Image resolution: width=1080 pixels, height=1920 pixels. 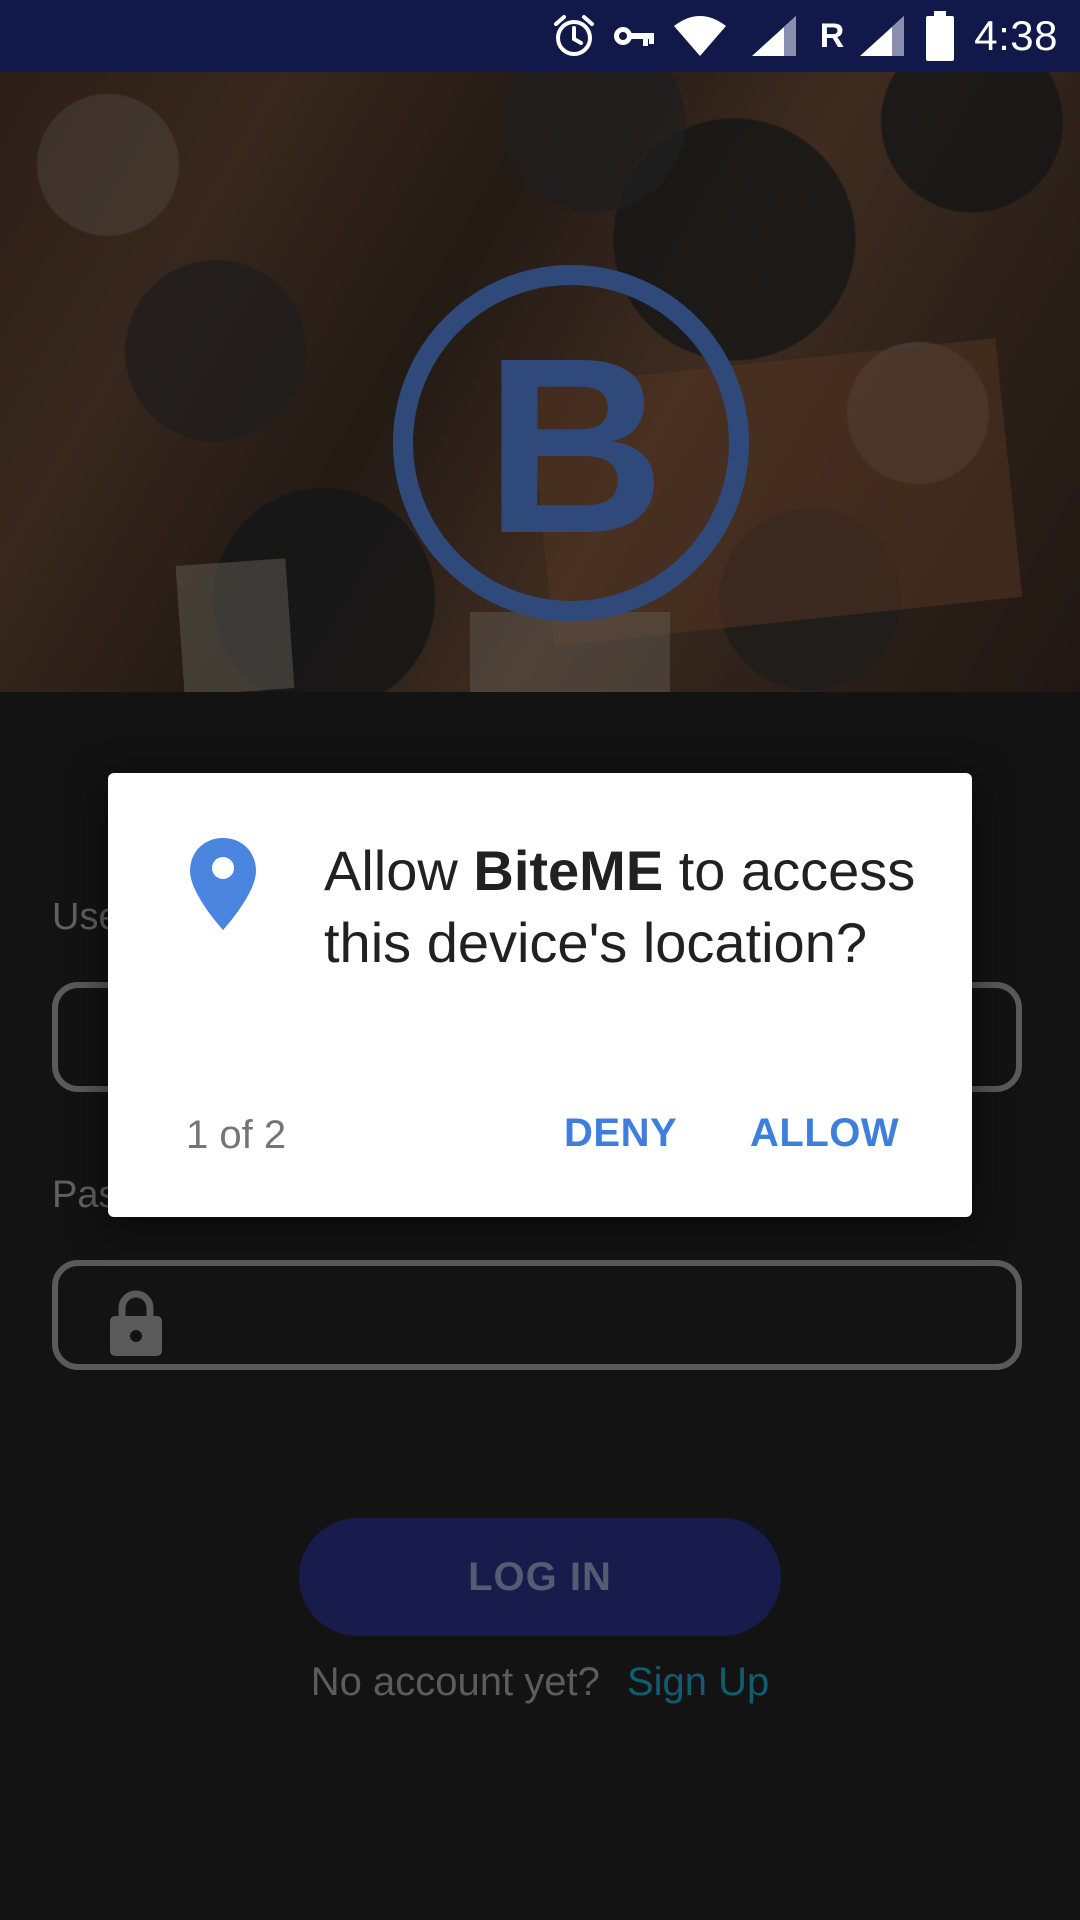 I want to click on app-name: BiteME, so click(x=568, y=870).